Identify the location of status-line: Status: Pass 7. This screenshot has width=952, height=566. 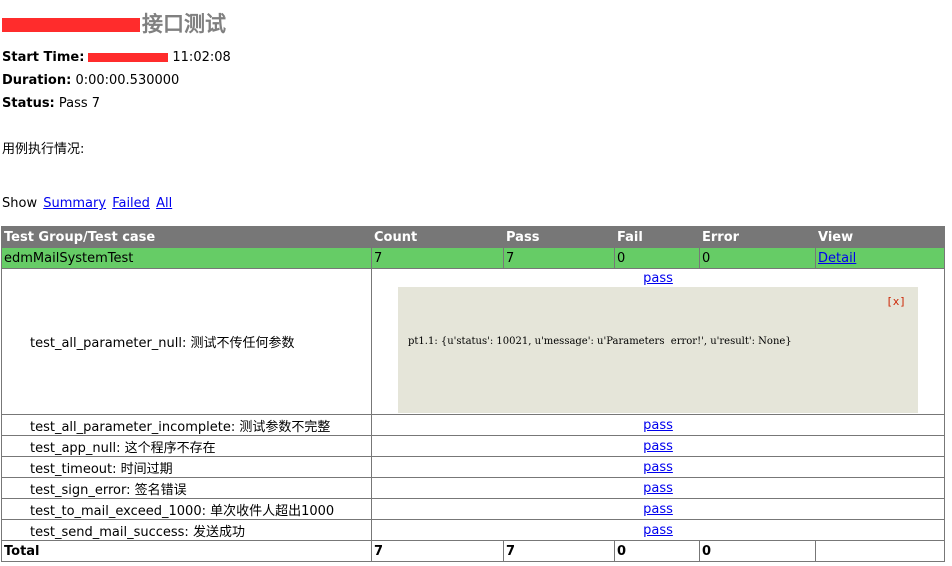
(51, 103).